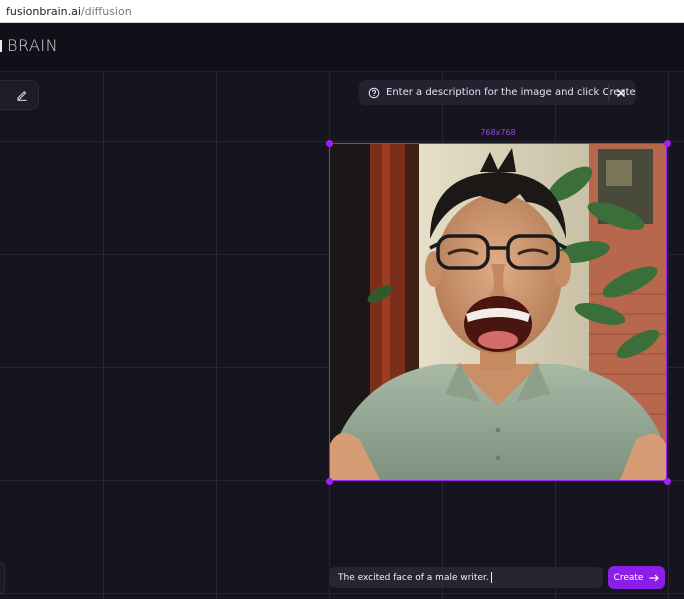 Image resolution: width=684 pixels, height=599 pixels. What do you see at coordinates (1, 46) in the screenshot?
I see `logo-mark` at bounding box center [1, 46].